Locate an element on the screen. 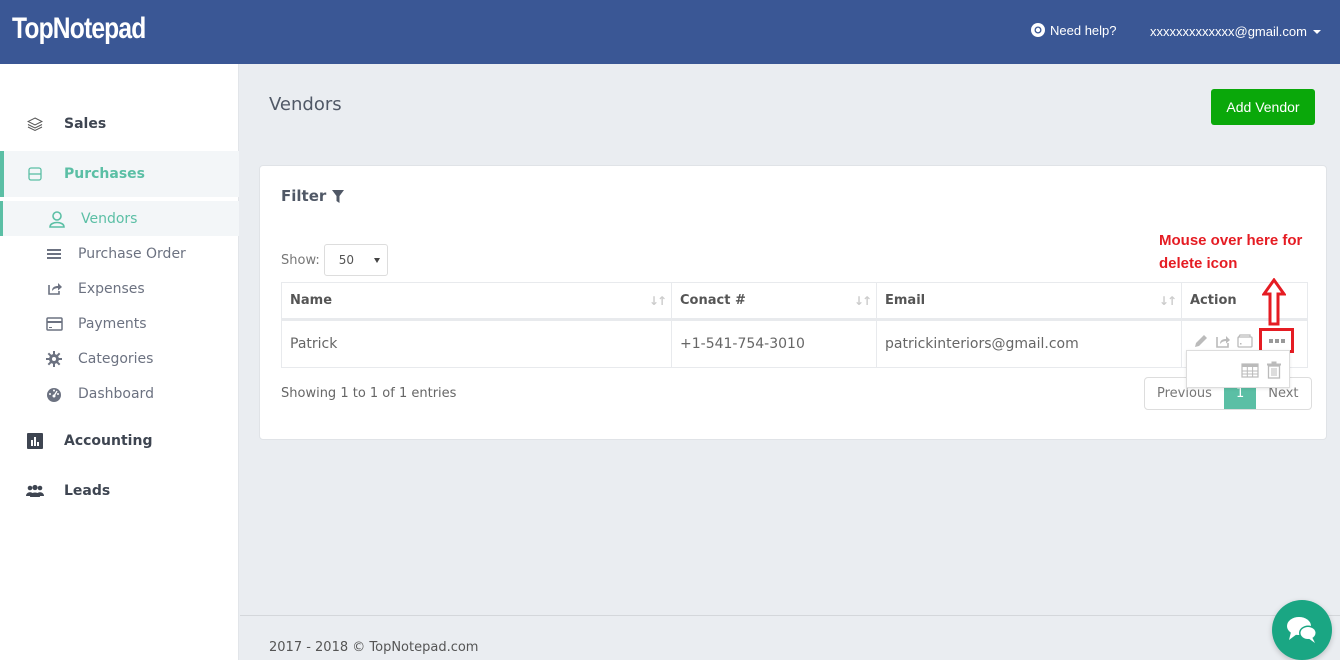 Image resolution: width=1340 pixels, height=660 pixels. column-label: Conact # is located at coordinates (713, 300).